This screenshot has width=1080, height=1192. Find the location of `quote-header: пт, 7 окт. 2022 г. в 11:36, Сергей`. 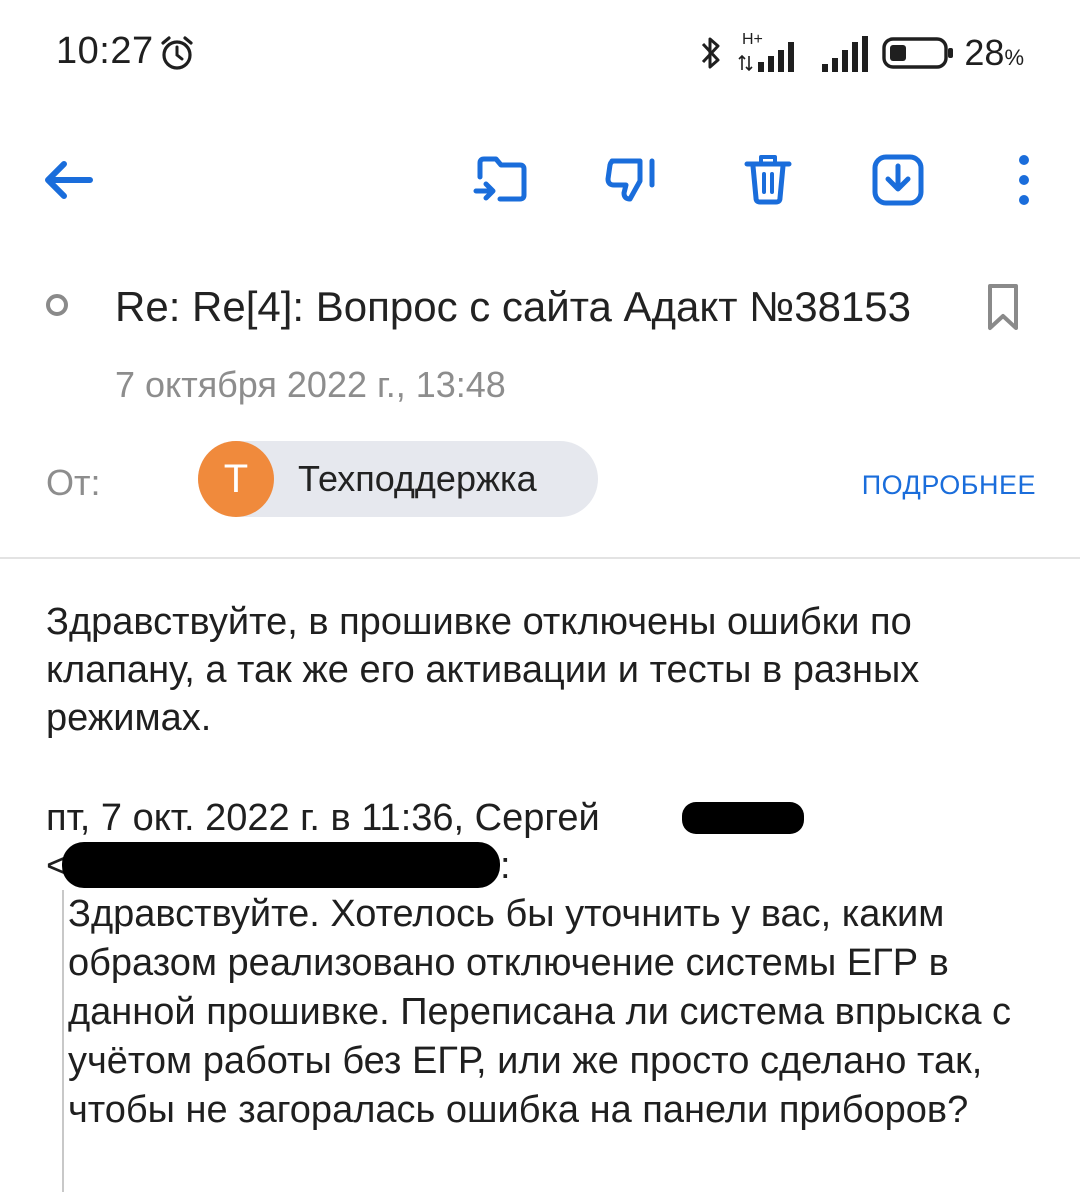

quote-header: пт, 7 окт. 2022 г. в 11:36, Сергей is located at coordinates (323, 818).